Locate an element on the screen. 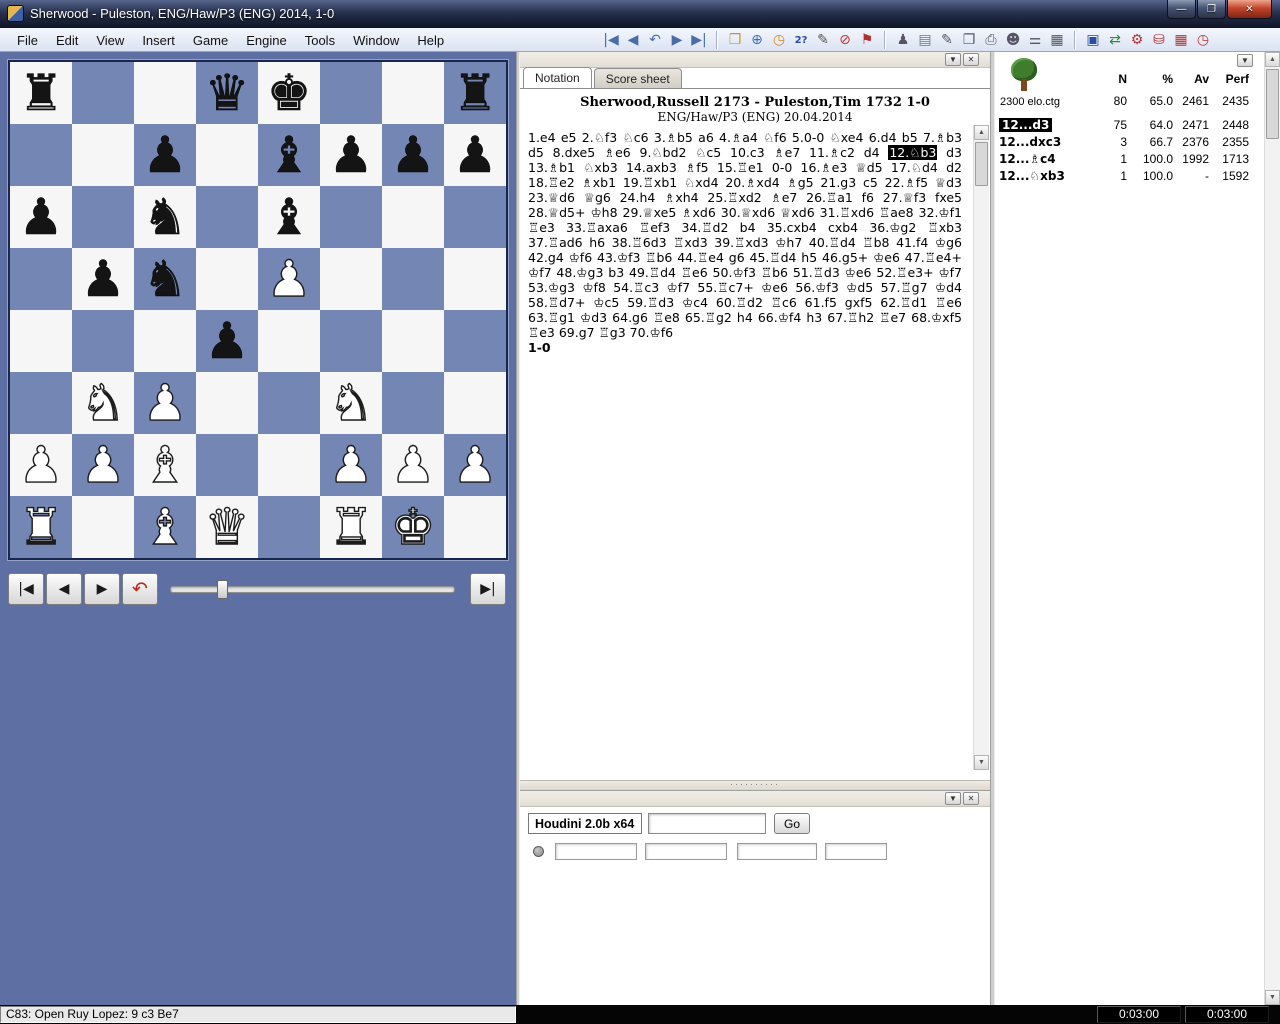 The height and width of the screenshot is (1024, 1280). square-f2: ♟ is located at coordinates (351, 465).